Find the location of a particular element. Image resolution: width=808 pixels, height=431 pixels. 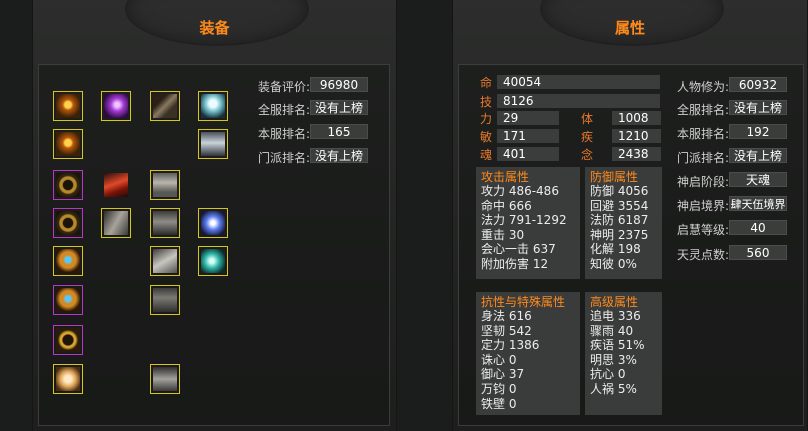

bracer-icon is located at coordinates (116, 223).